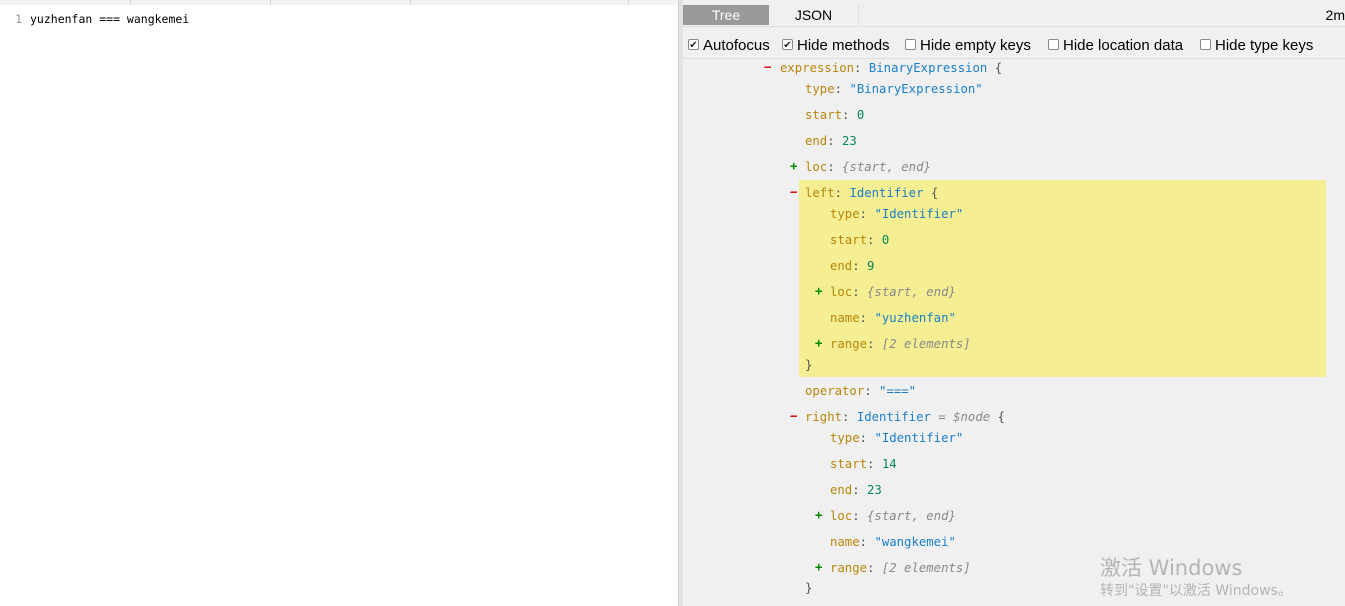  Describe the element at coordinates (889, 464) in the screenshot. I see `property-value: 14` at that location.